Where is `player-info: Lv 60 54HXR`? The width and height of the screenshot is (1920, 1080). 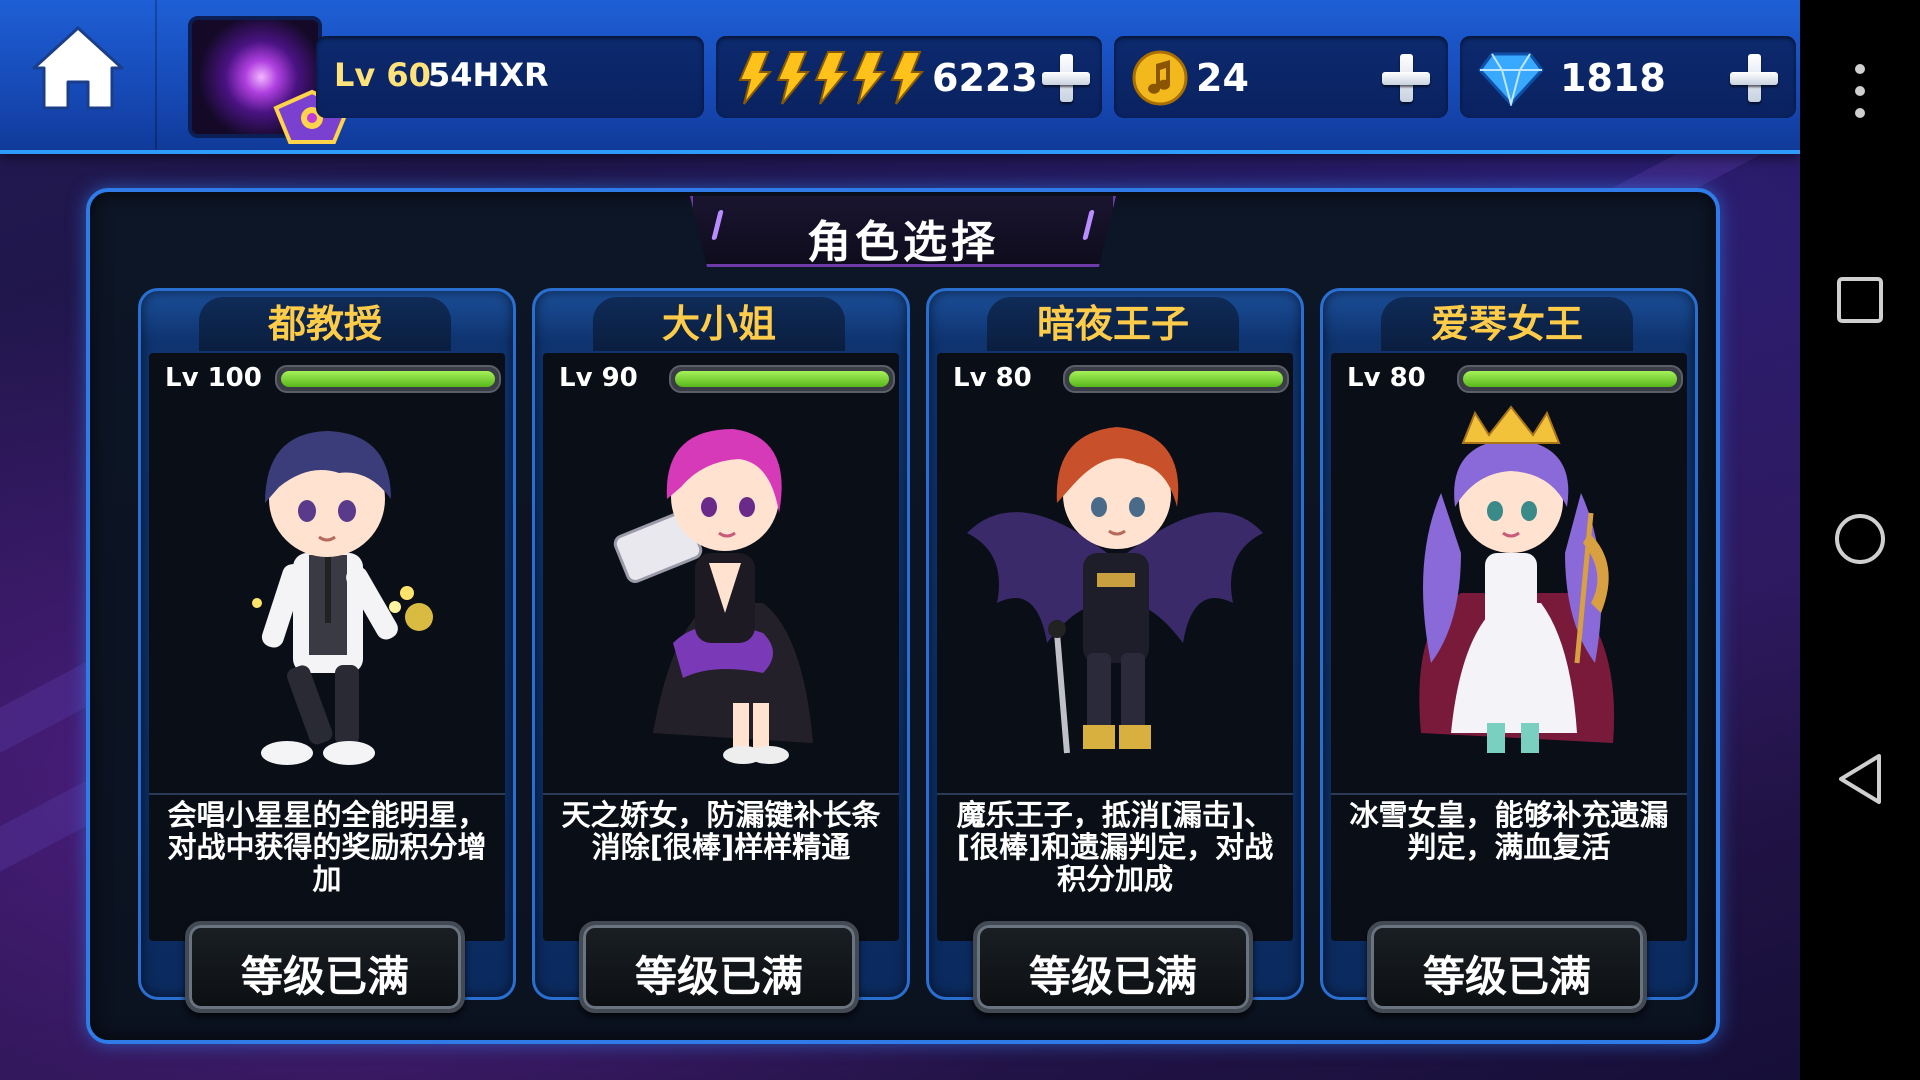
player-info: Lv 60 54HXR is located at coordinates (510, 77).